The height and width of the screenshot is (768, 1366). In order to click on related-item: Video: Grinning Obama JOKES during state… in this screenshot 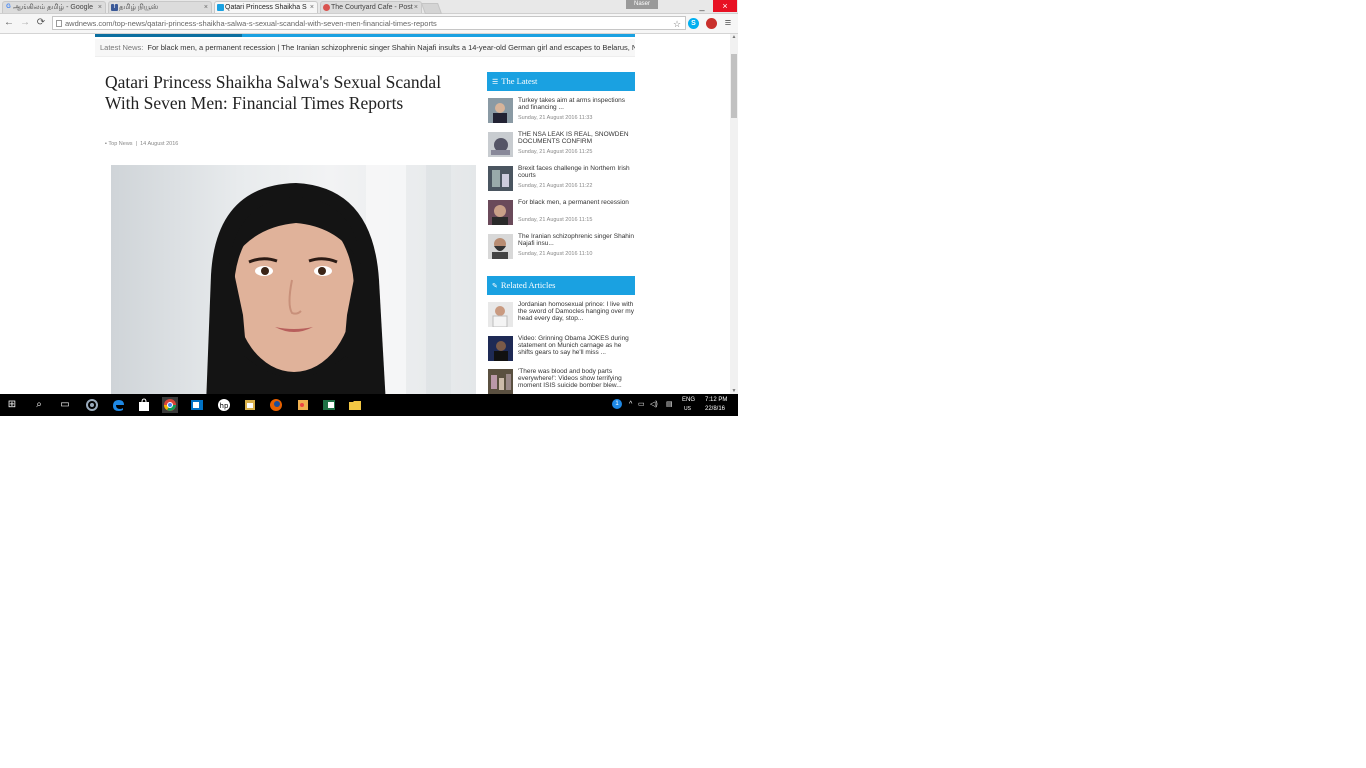, I will do `click(561, 351)`.